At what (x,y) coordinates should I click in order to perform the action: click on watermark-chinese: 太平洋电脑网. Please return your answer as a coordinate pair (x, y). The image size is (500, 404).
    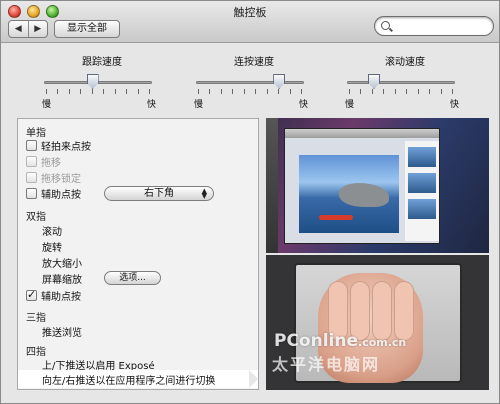
    Looking at the image, I should click on (326, 364).